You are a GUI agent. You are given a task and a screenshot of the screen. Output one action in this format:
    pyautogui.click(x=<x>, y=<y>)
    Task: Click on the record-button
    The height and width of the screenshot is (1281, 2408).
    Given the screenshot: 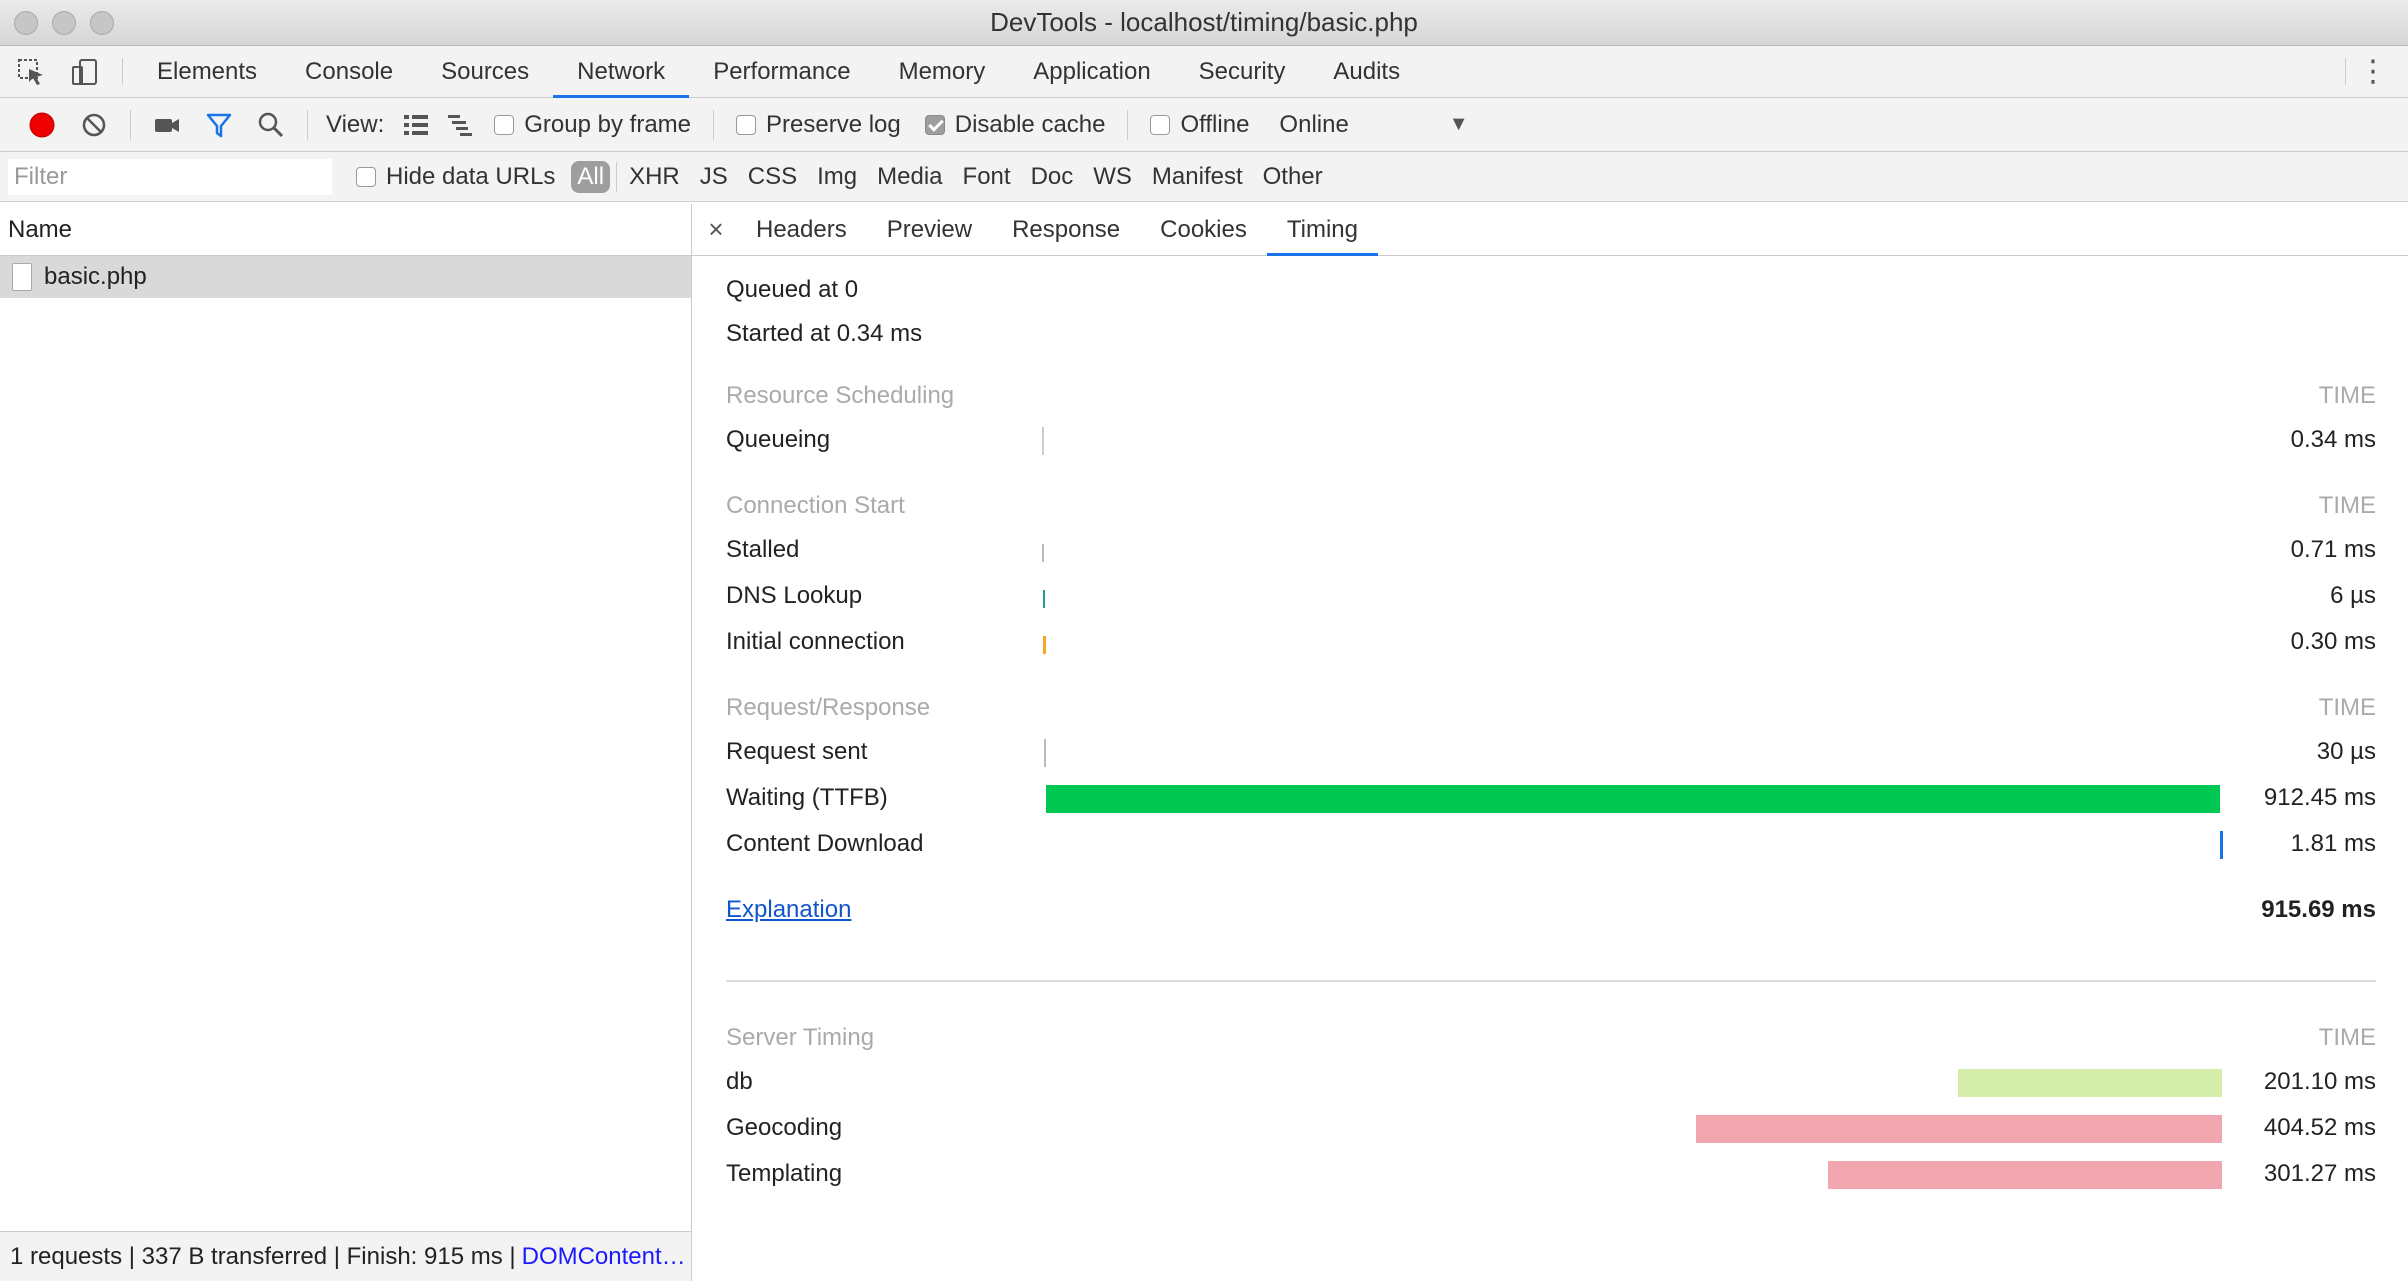 What is the action you would take?
    pyautogui.click(x=42, y=125)
    